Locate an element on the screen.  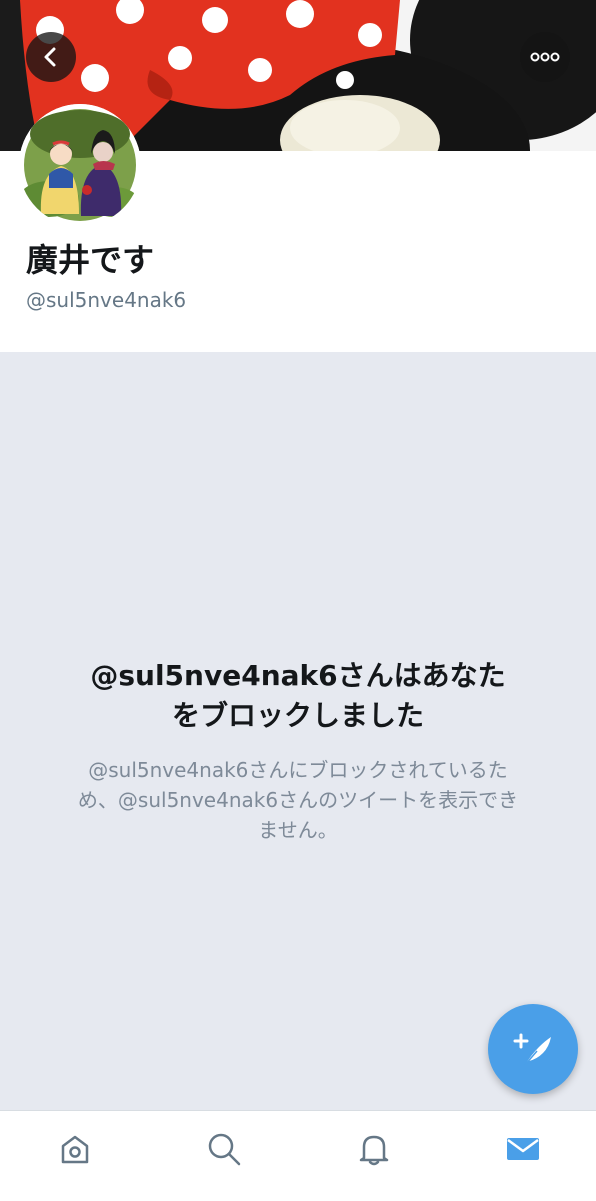
blocked-description-line: @sul5nve4nak6さんにブロックされているた is located at coordinates (298, 770).